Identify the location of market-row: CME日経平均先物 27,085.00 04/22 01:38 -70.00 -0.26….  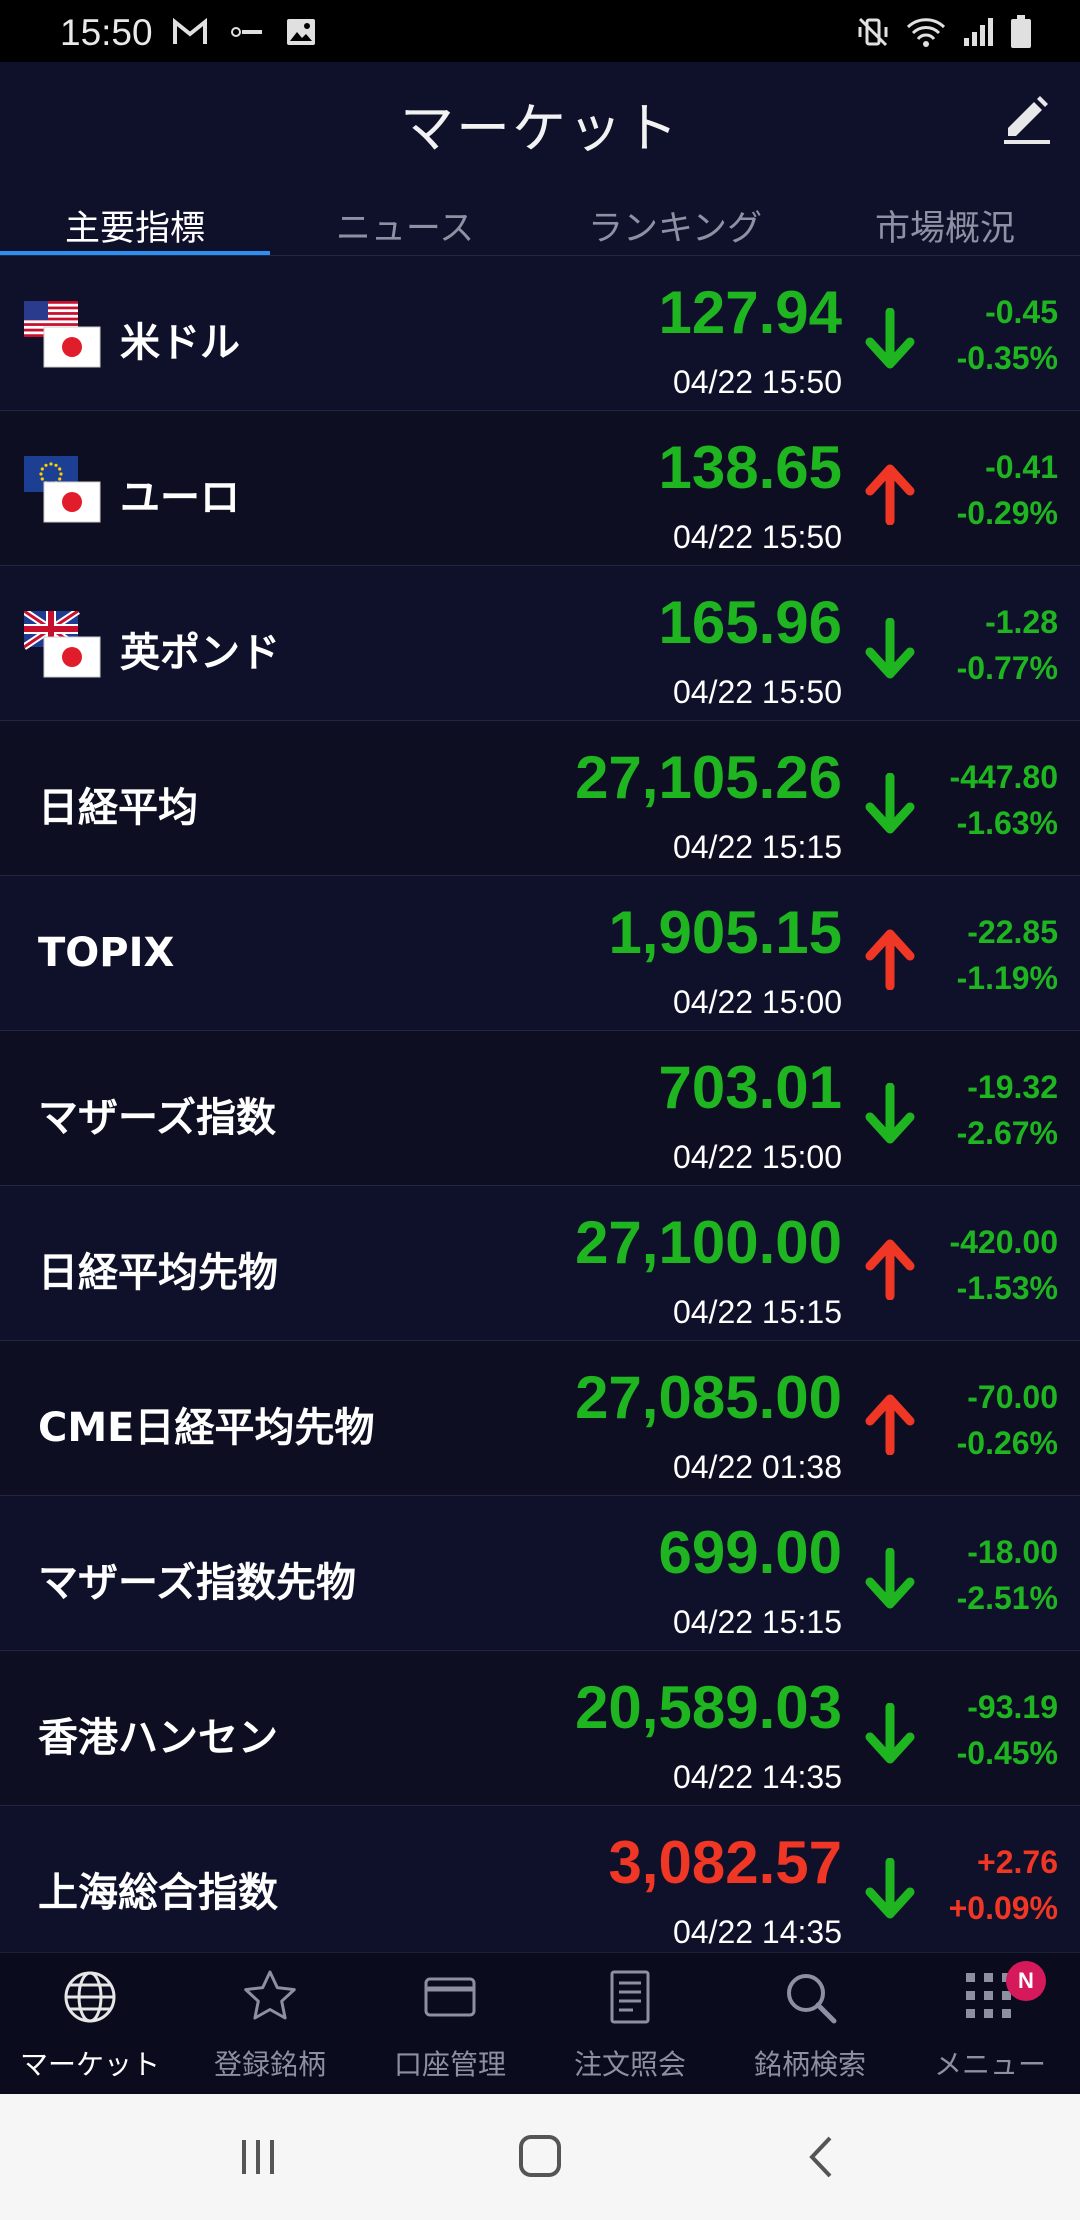
(540, 1418).